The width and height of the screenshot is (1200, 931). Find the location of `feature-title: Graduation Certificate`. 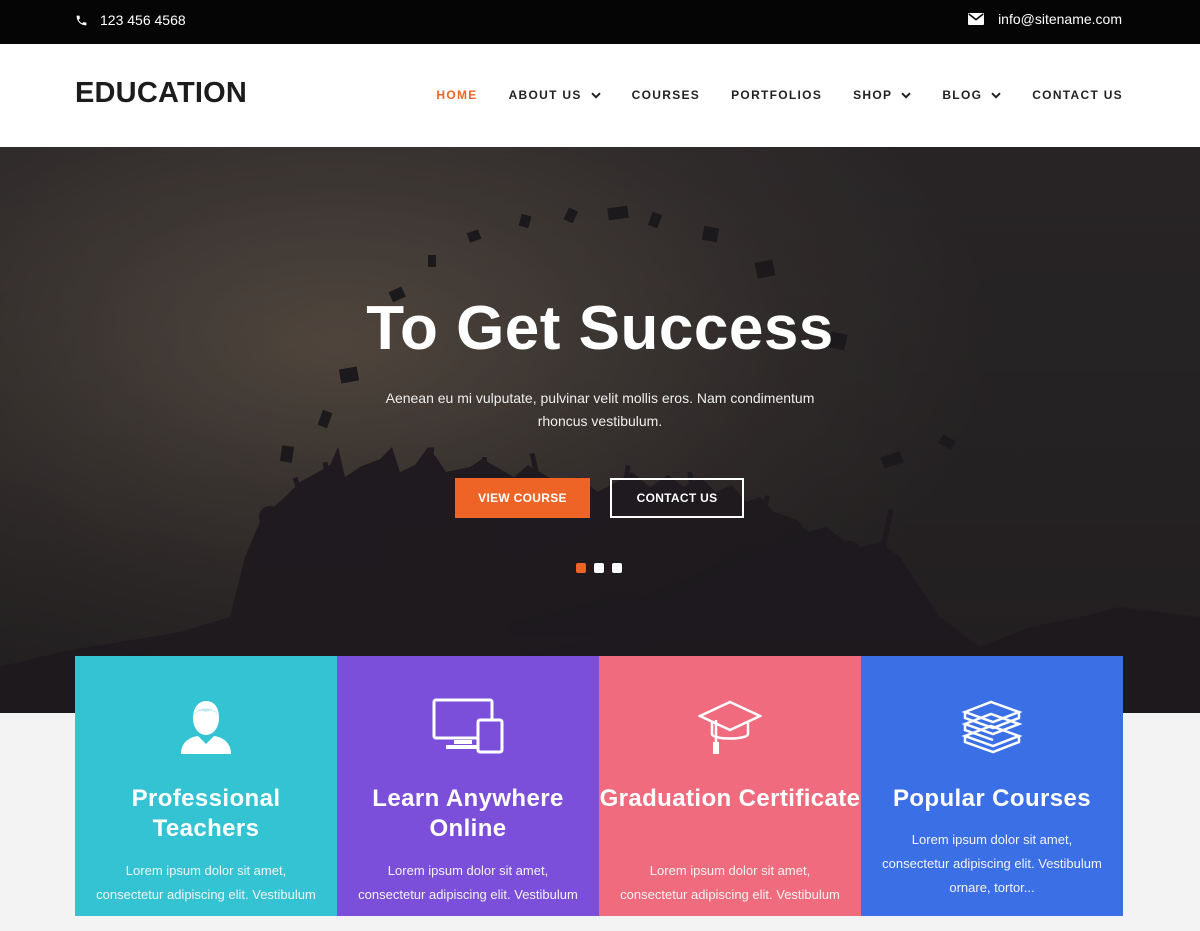

feature-title: Graduation Certificate is located at coordinates (730, 798).